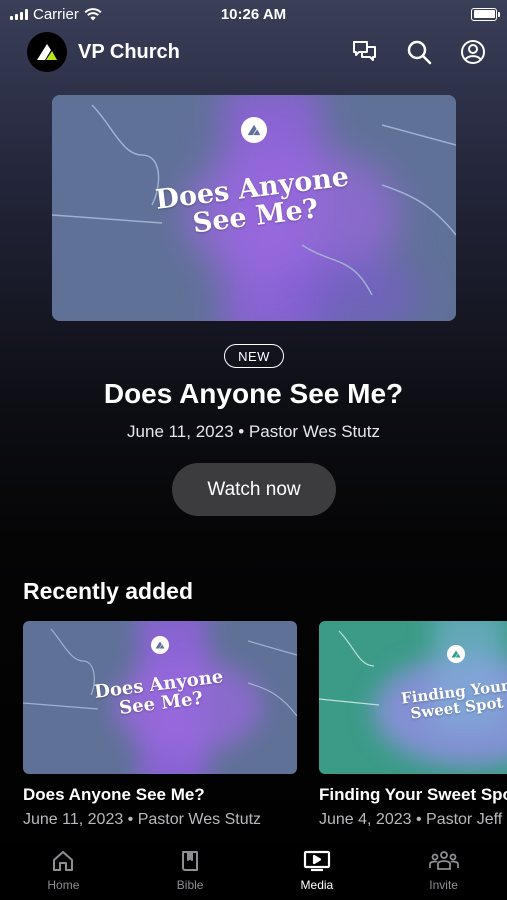  What do you see at coordinates (63, 871) in the screenshot?
I see `tab-home: Home` at bounding box center [63, 871].